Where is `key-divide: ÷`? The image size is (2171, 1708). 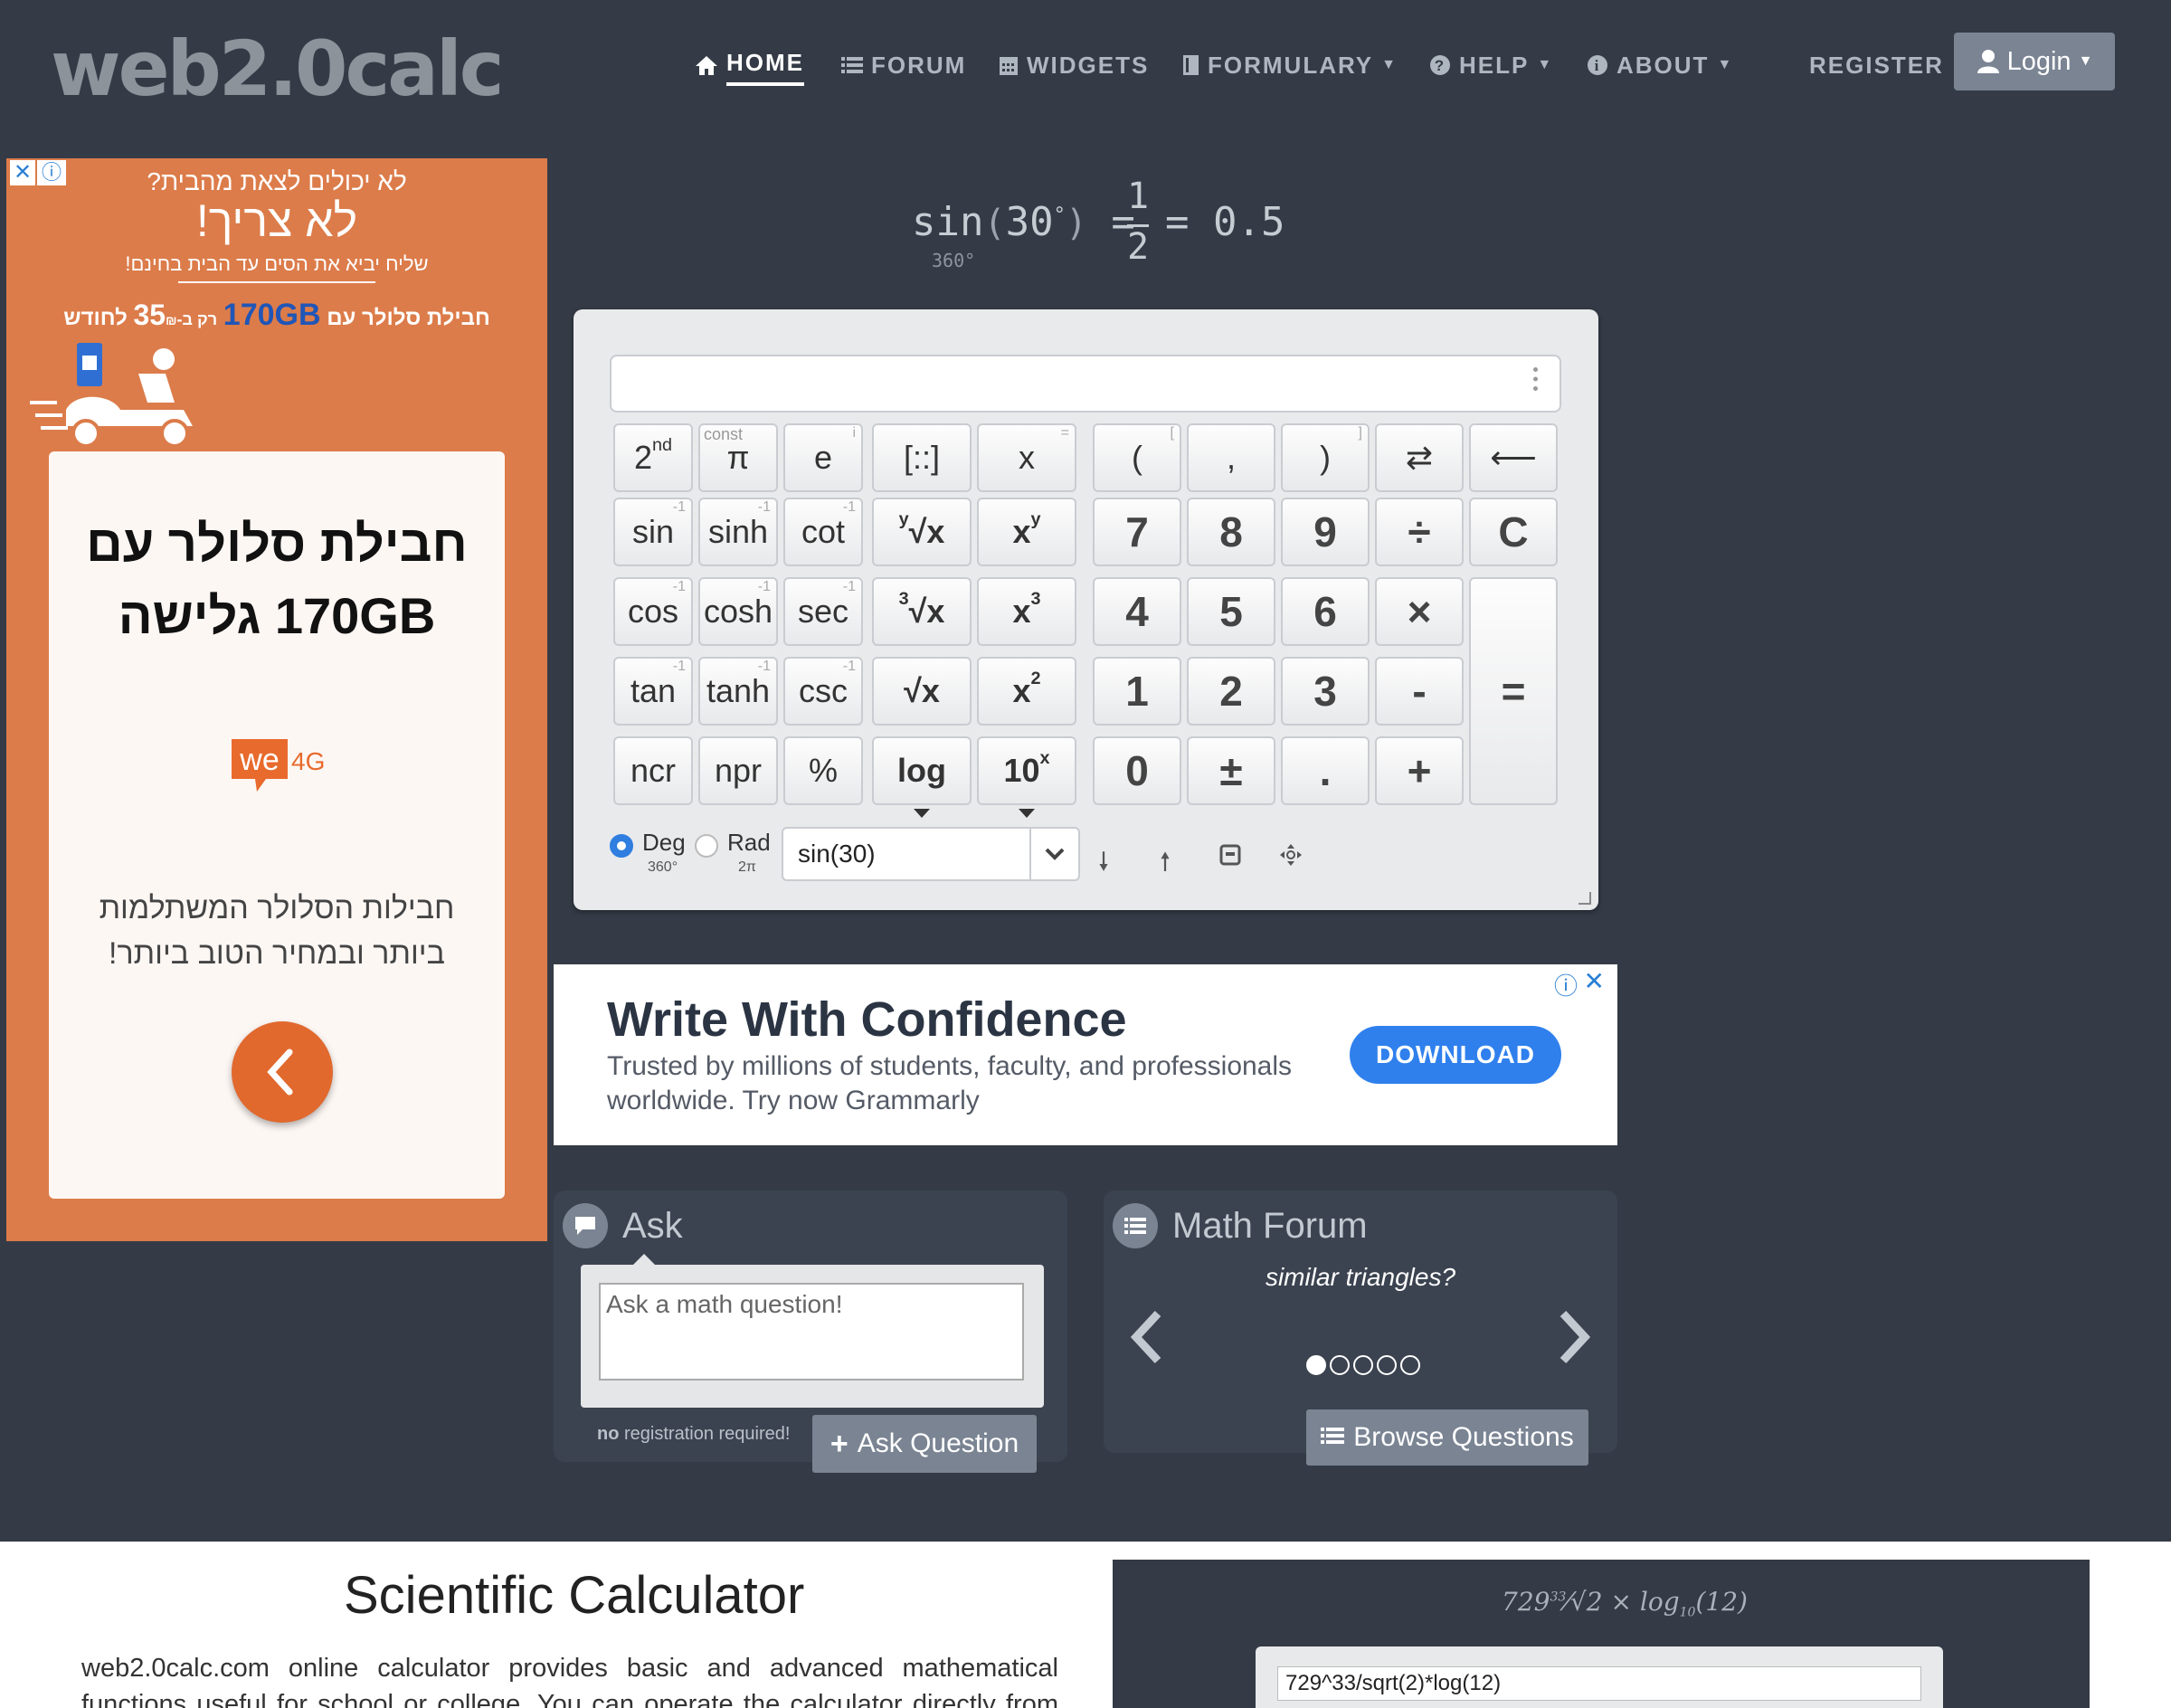 key-divide: ÷ is located at coordinates (1419, 532).